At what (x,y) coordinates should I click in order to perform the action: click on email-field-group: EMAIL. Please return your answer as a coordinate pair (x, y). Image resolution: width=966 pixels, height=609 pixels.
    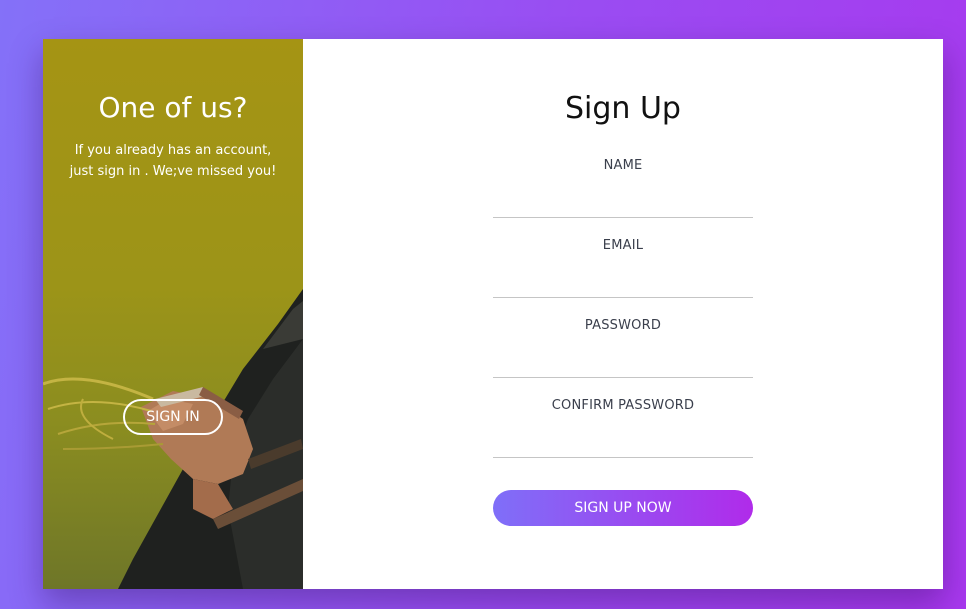
    Looking at the image, I should click on (623, 268).